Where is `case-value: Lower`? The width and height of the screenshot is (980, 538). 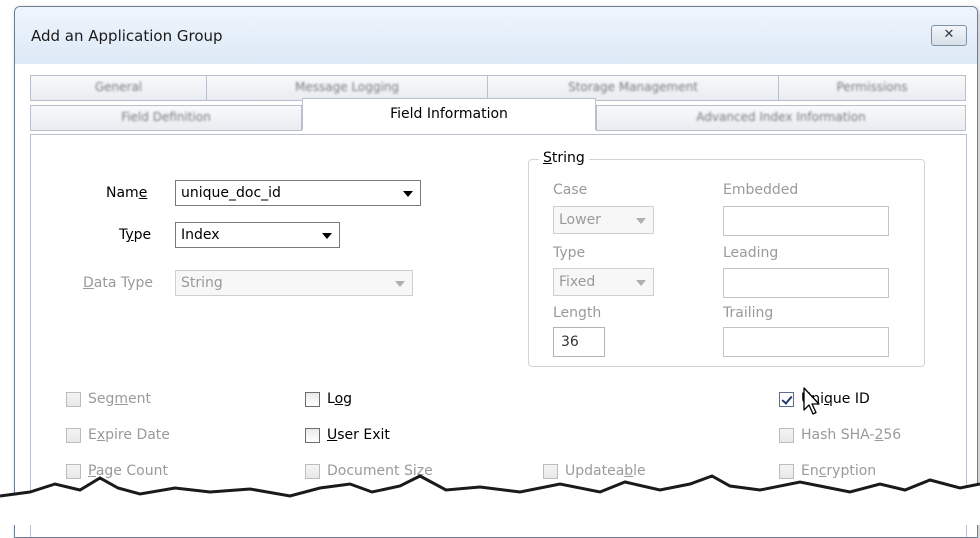
case-value: Lower is located at coordinates (580, 220).